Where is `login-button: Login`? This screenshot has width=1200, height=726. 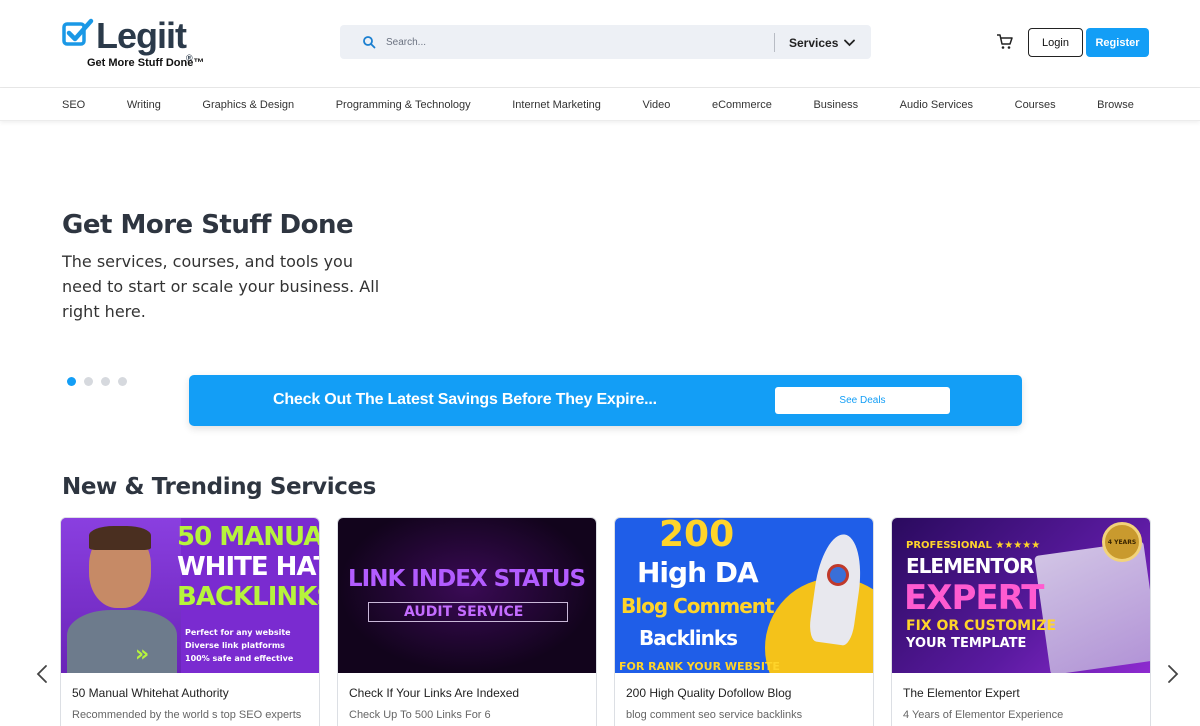
login-button: Login is located at coordinates (1055, 42).